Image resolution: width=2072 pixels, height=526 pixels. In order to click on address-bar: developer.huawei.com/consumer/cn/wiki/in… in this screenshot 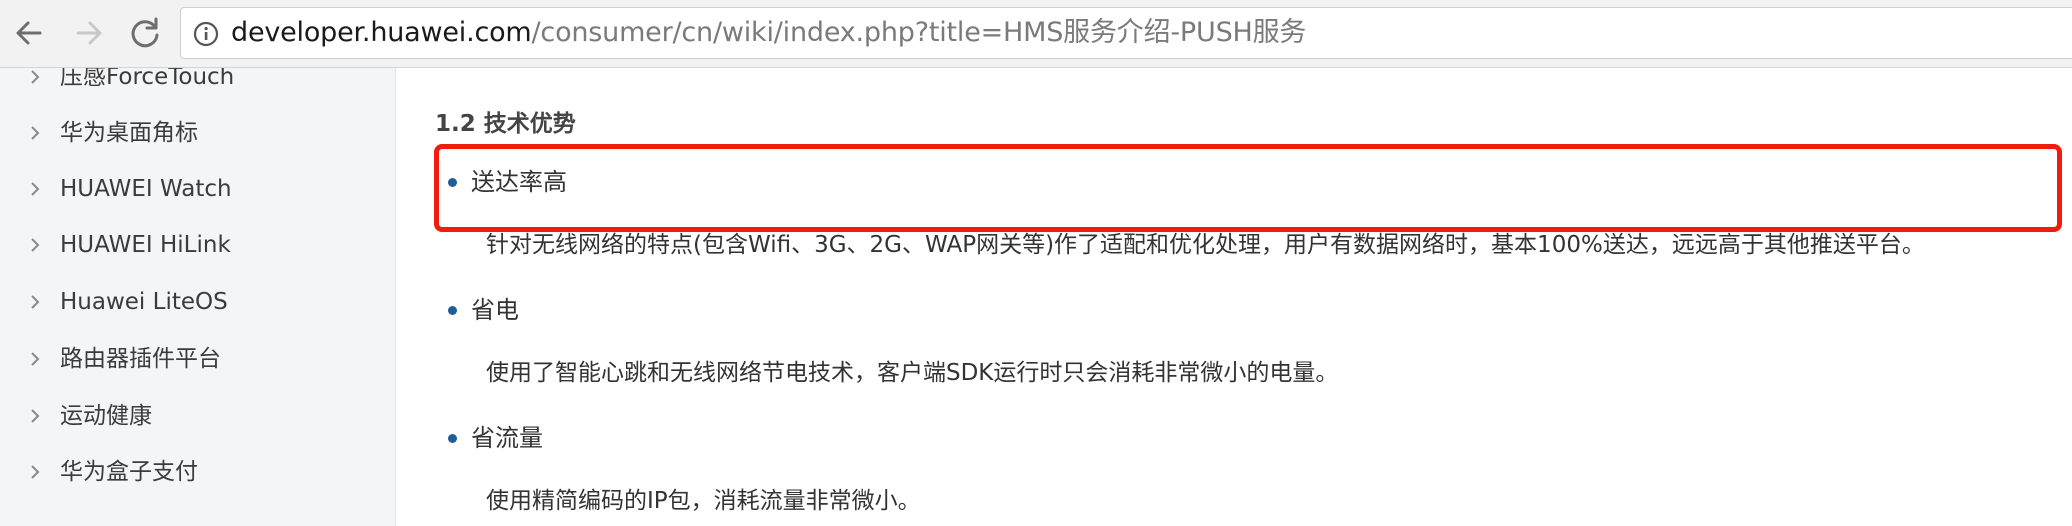, I will do `click(1126, 33)`.